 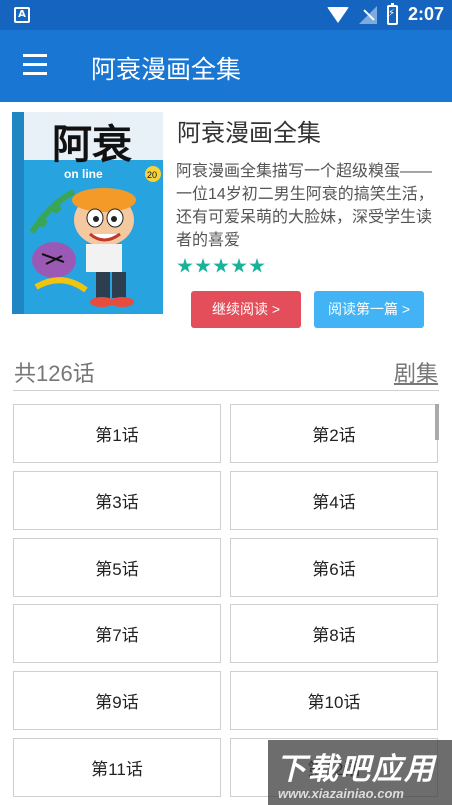 What do you see at coordinates (246, 309) in the screenshot?
I see `continue-reading-button: 继续阅读 >` at bounding box center [246, 309].